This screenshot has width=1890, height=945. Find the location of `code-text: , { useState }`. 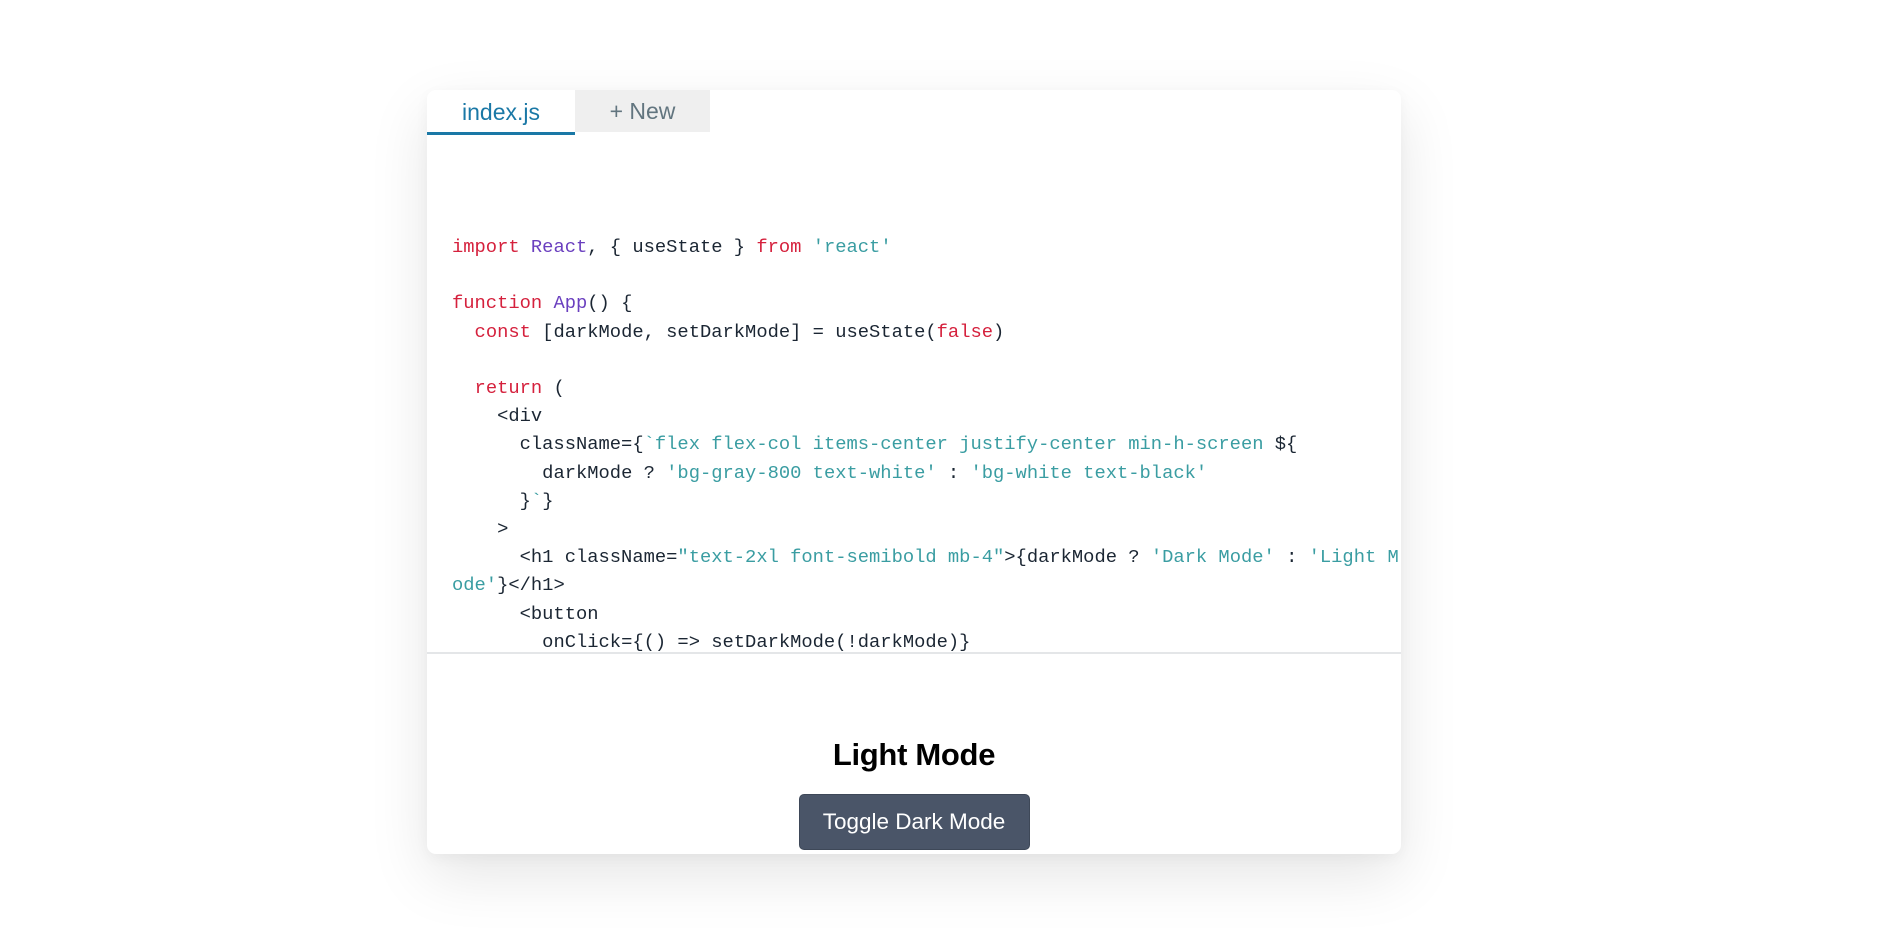

code-text: , { useState } is located at coordinates (672, 247).